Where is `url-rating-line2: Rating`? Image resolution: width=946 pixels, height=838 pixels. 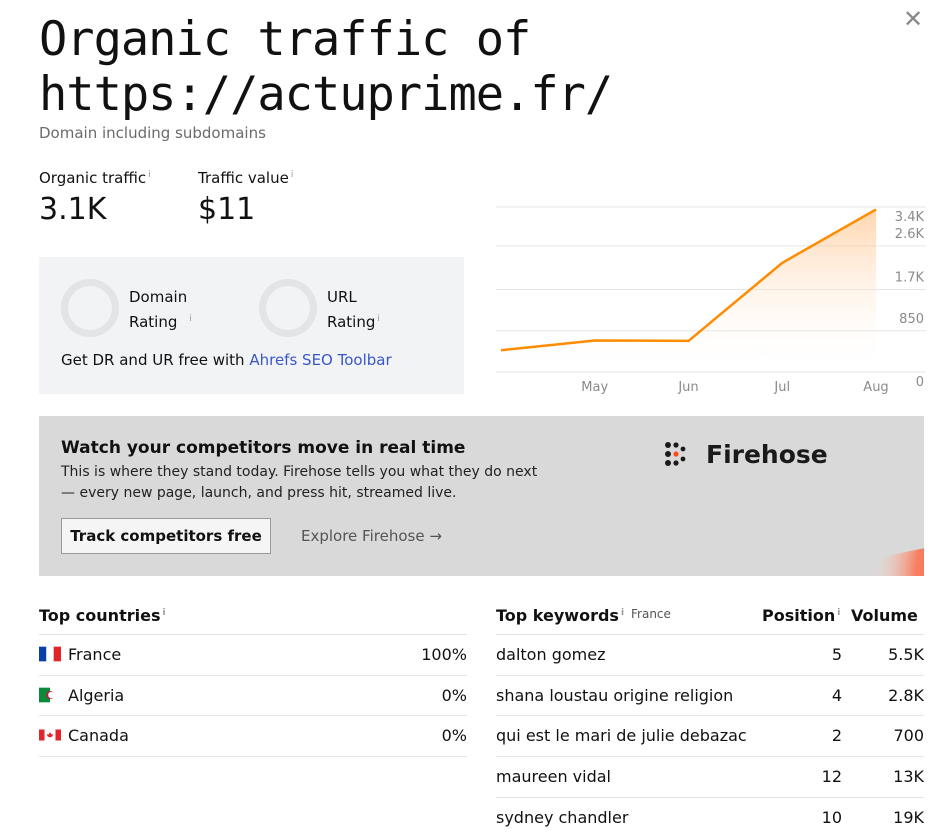
url-rating-line2: Rating is located at coordinates (351, 322).